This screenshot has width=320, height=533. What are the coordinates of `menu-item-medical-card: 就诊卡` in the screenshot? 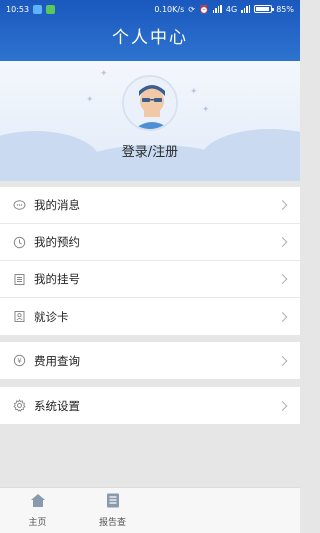 It's located at (150, 316).